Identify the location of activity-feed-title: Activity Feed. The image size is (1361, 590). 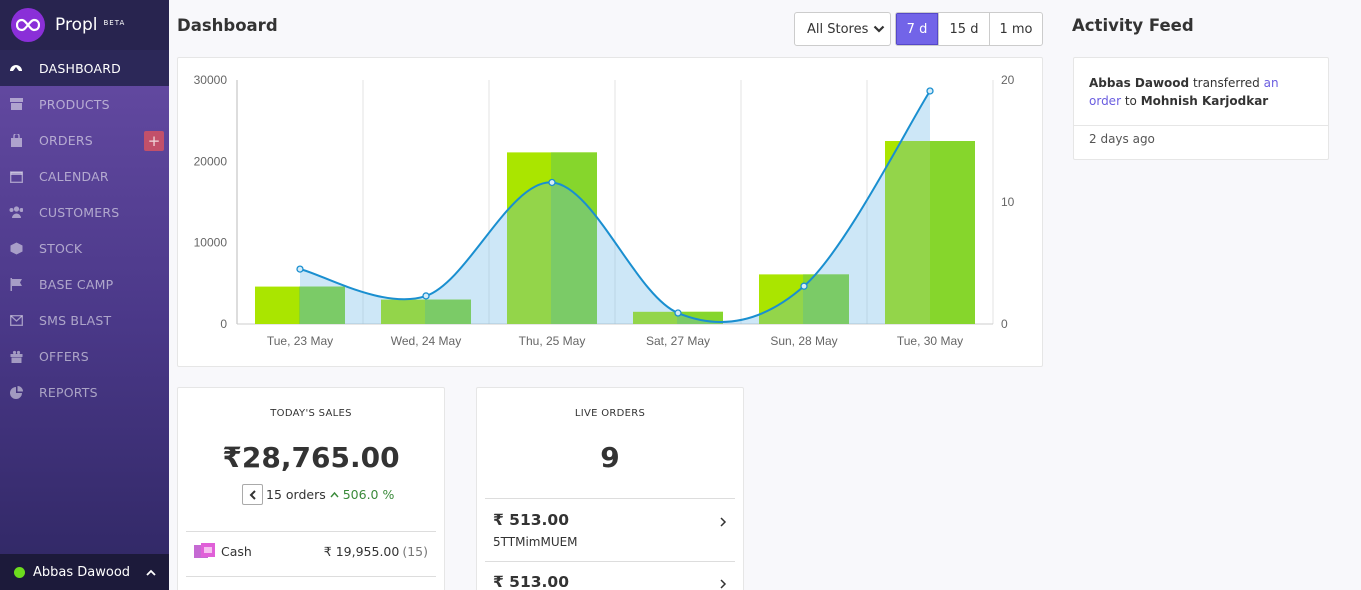
(1133, 25).